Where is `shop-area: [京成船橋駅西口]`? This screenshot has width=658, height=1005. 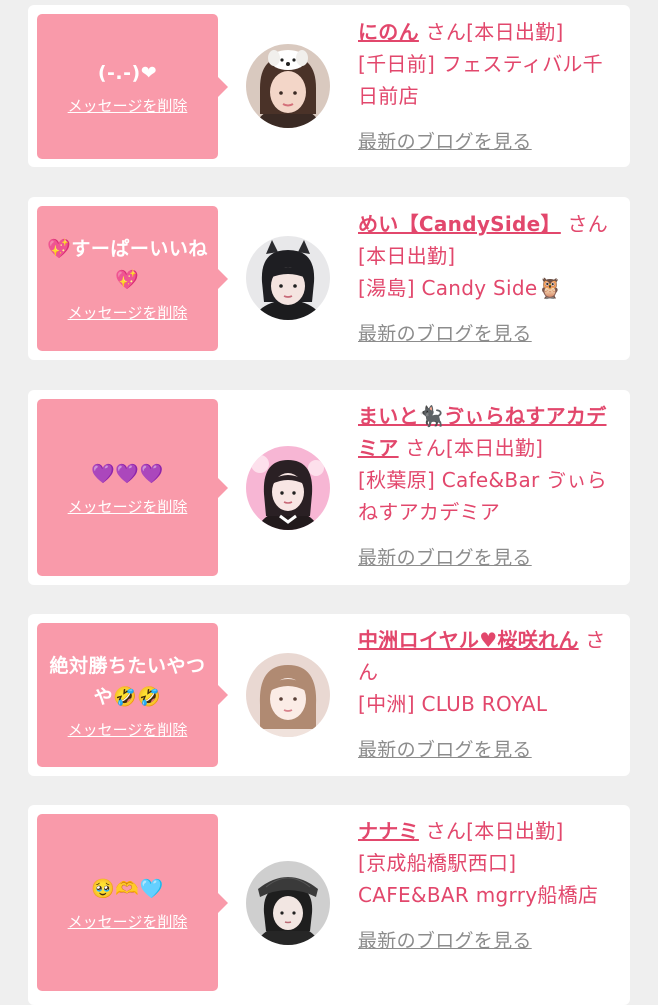 shop-area: [京成船橋駅西口] is located at coordinates (437, 863).